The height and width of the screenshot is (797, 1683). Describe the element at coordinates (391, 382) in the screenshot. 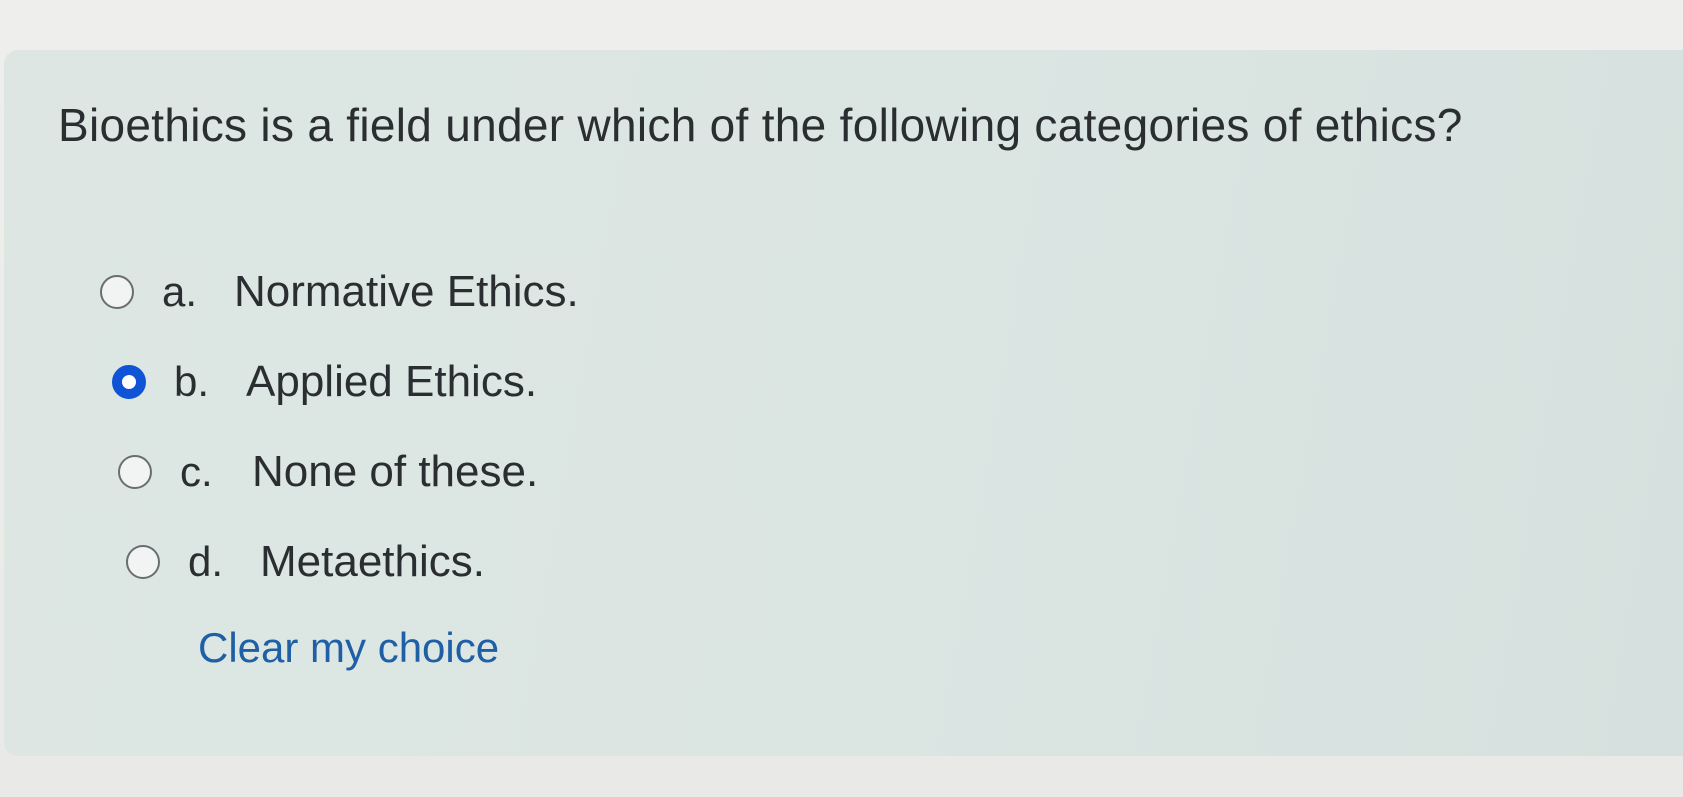

I see `option-label-b: Applied Ethics.` at that location.